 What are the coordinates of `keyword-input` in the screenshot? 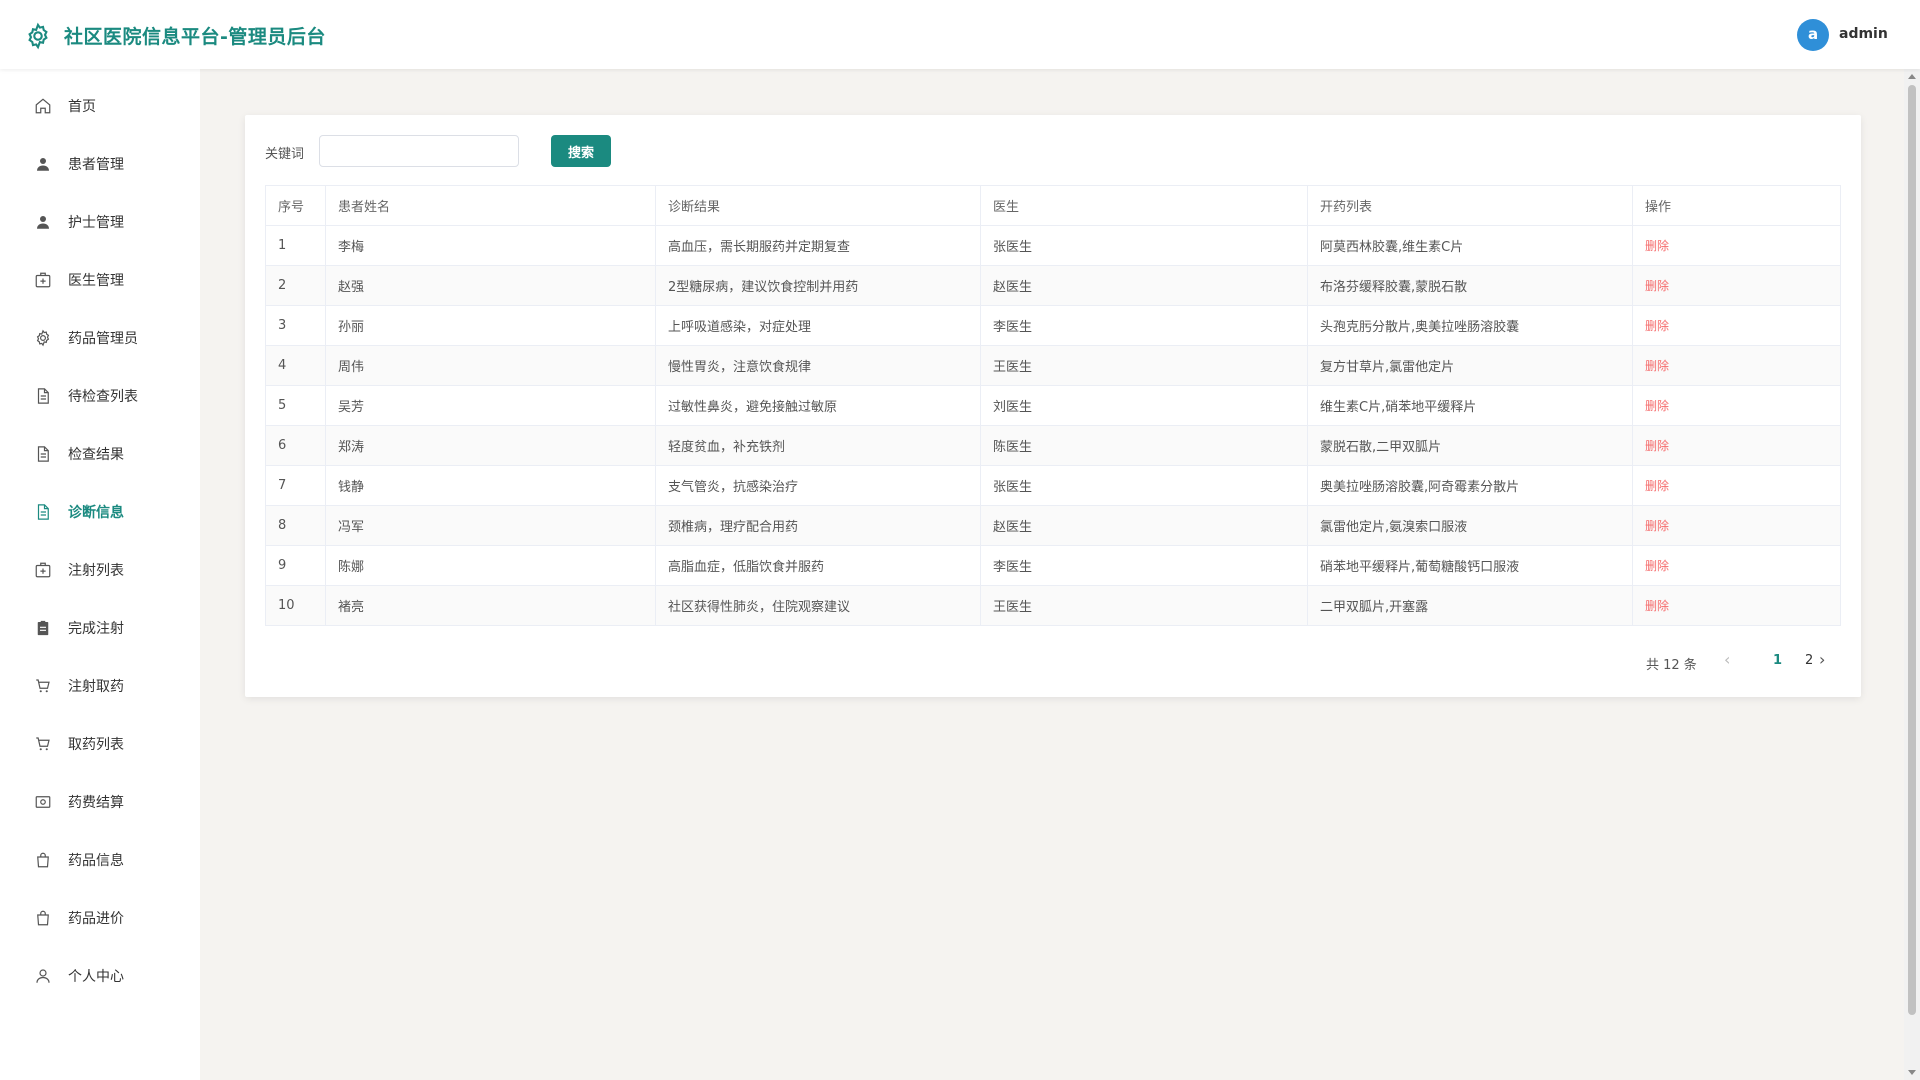 It's located at (419, 151).